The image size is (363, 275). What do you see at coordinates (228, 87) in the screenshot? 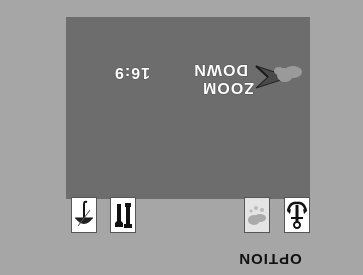
I see `zoom-label: ZOOM` at bounding box center [228, 87].